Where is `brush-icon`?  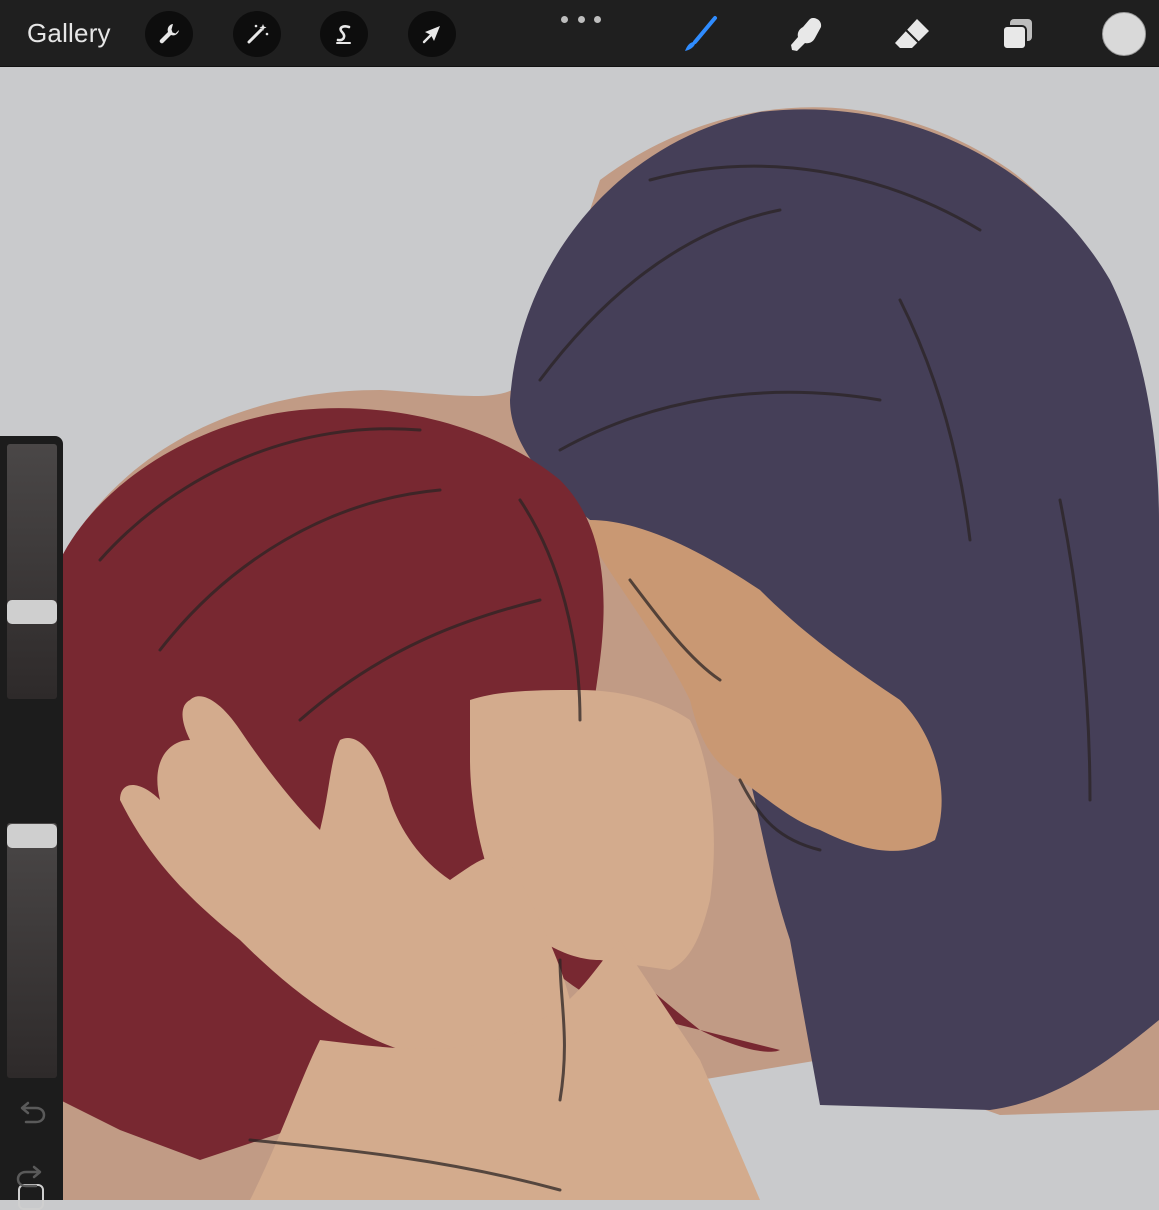
brush-icon is located at coordinates (701, 33).